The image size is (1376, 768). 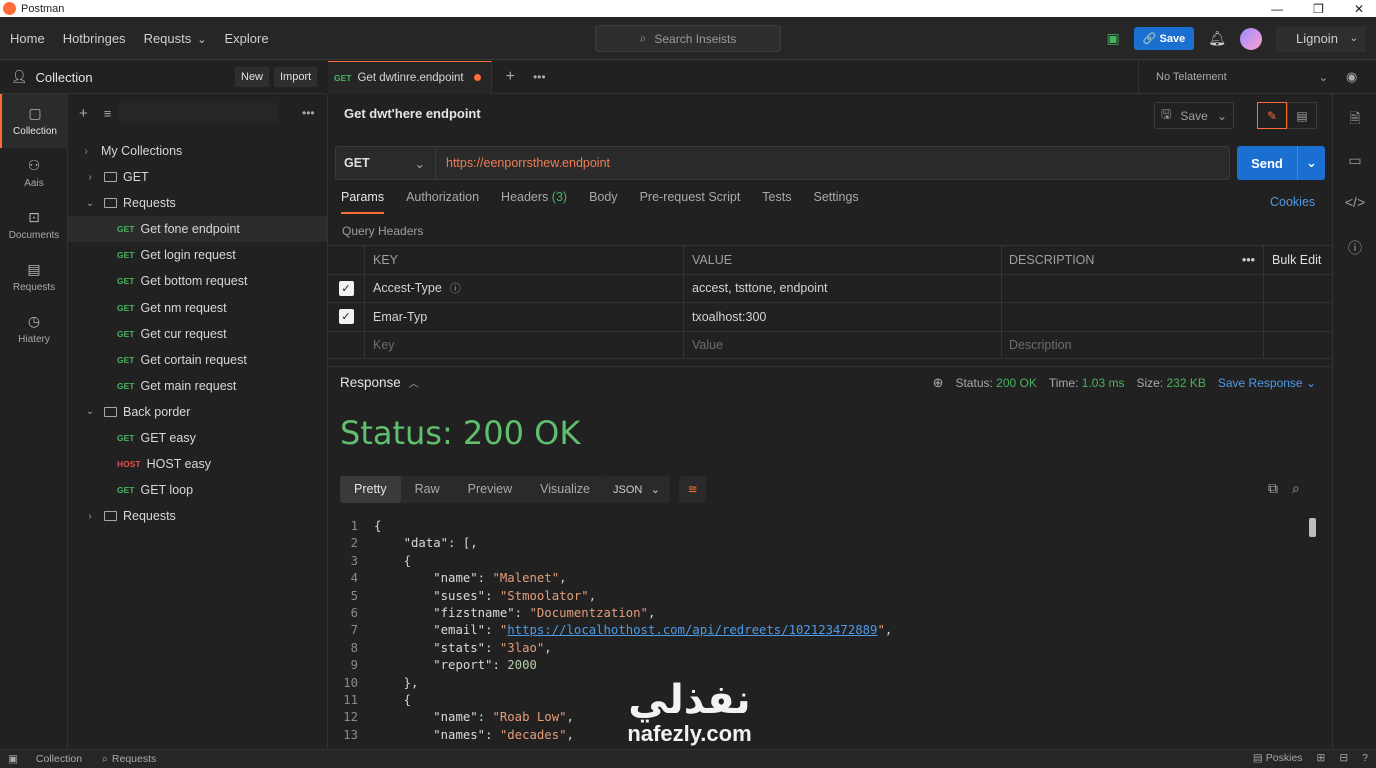 What do you see at coordinates (843, 316) in the screenshot?
I see `row-value: txoalhost:300` at bounding box center [843, 316].